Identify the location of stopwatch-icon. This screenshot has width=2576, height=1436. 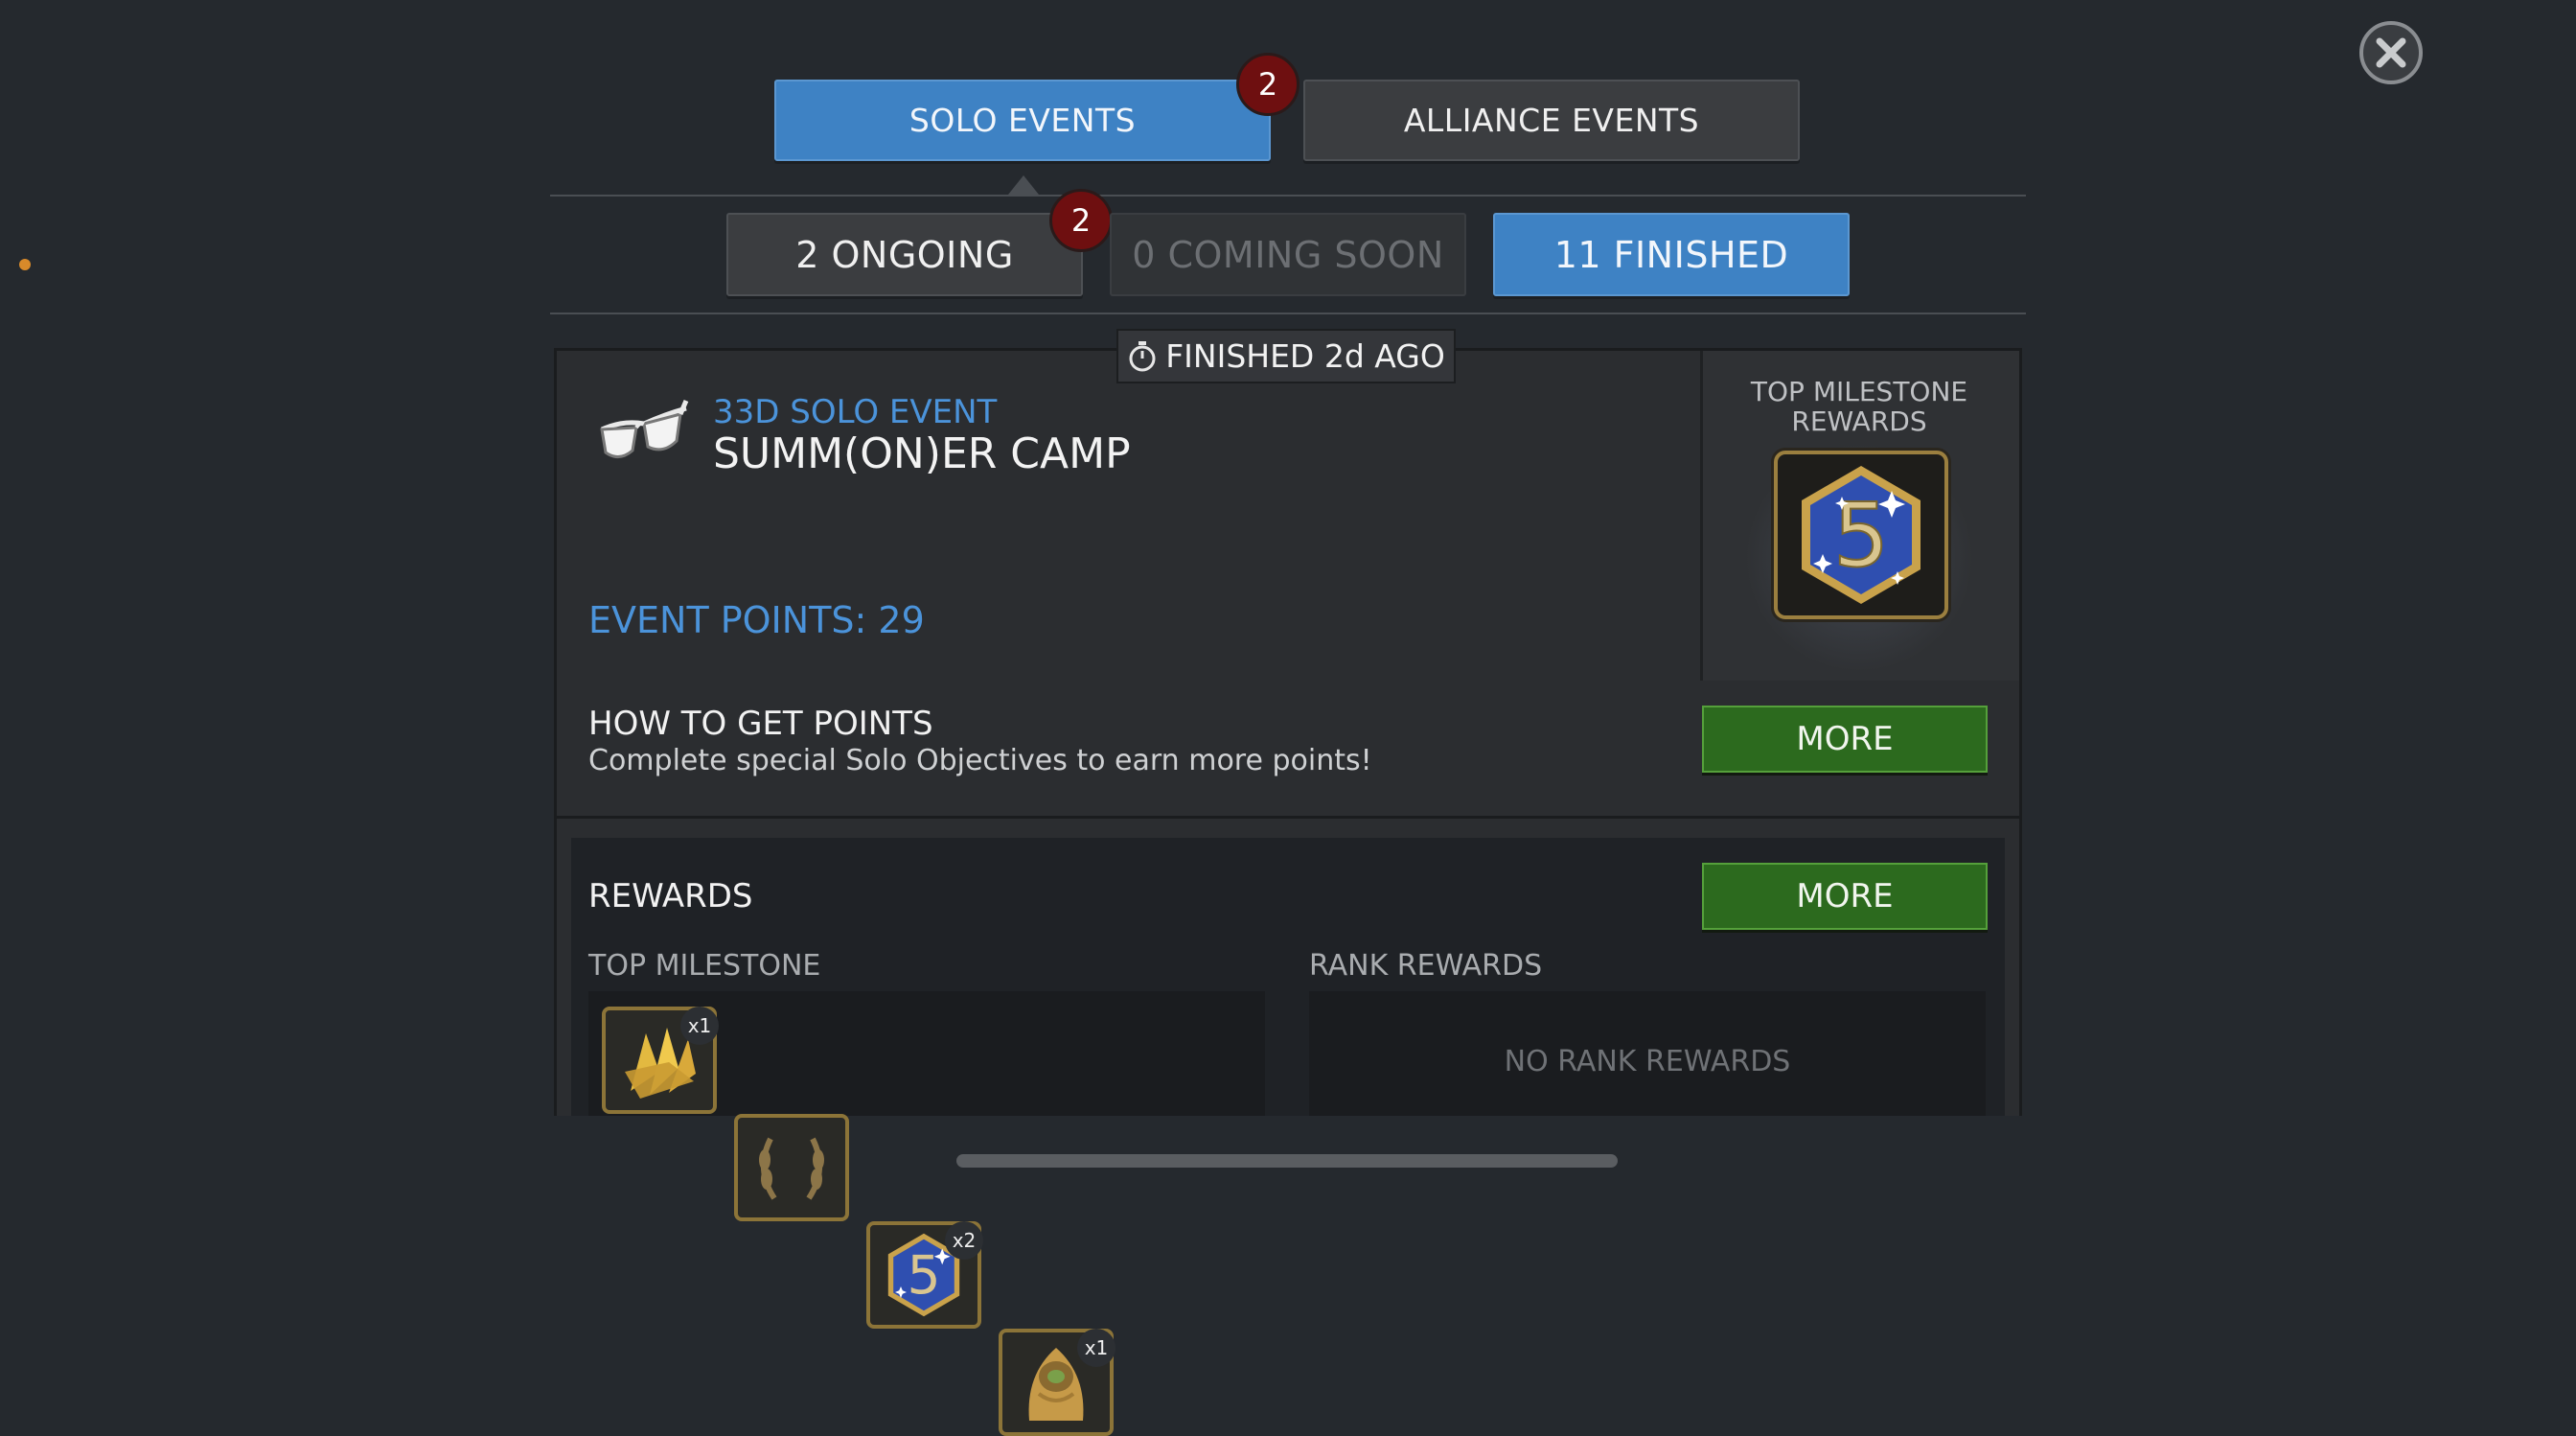
(1142, 355).